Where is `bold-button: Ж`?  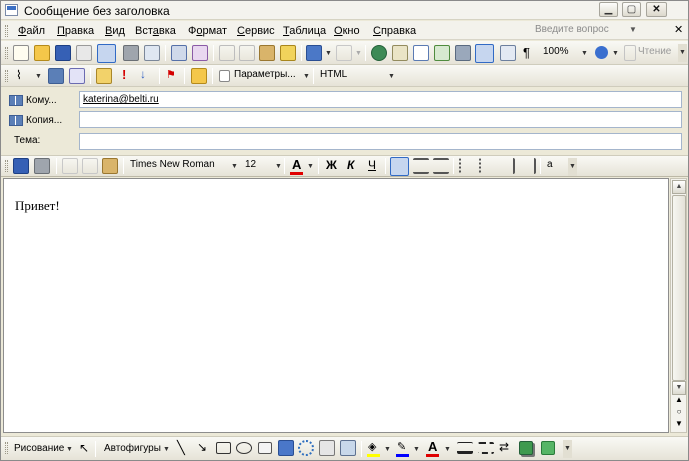 bold-button: Ж is located at coordinates (331, 165).